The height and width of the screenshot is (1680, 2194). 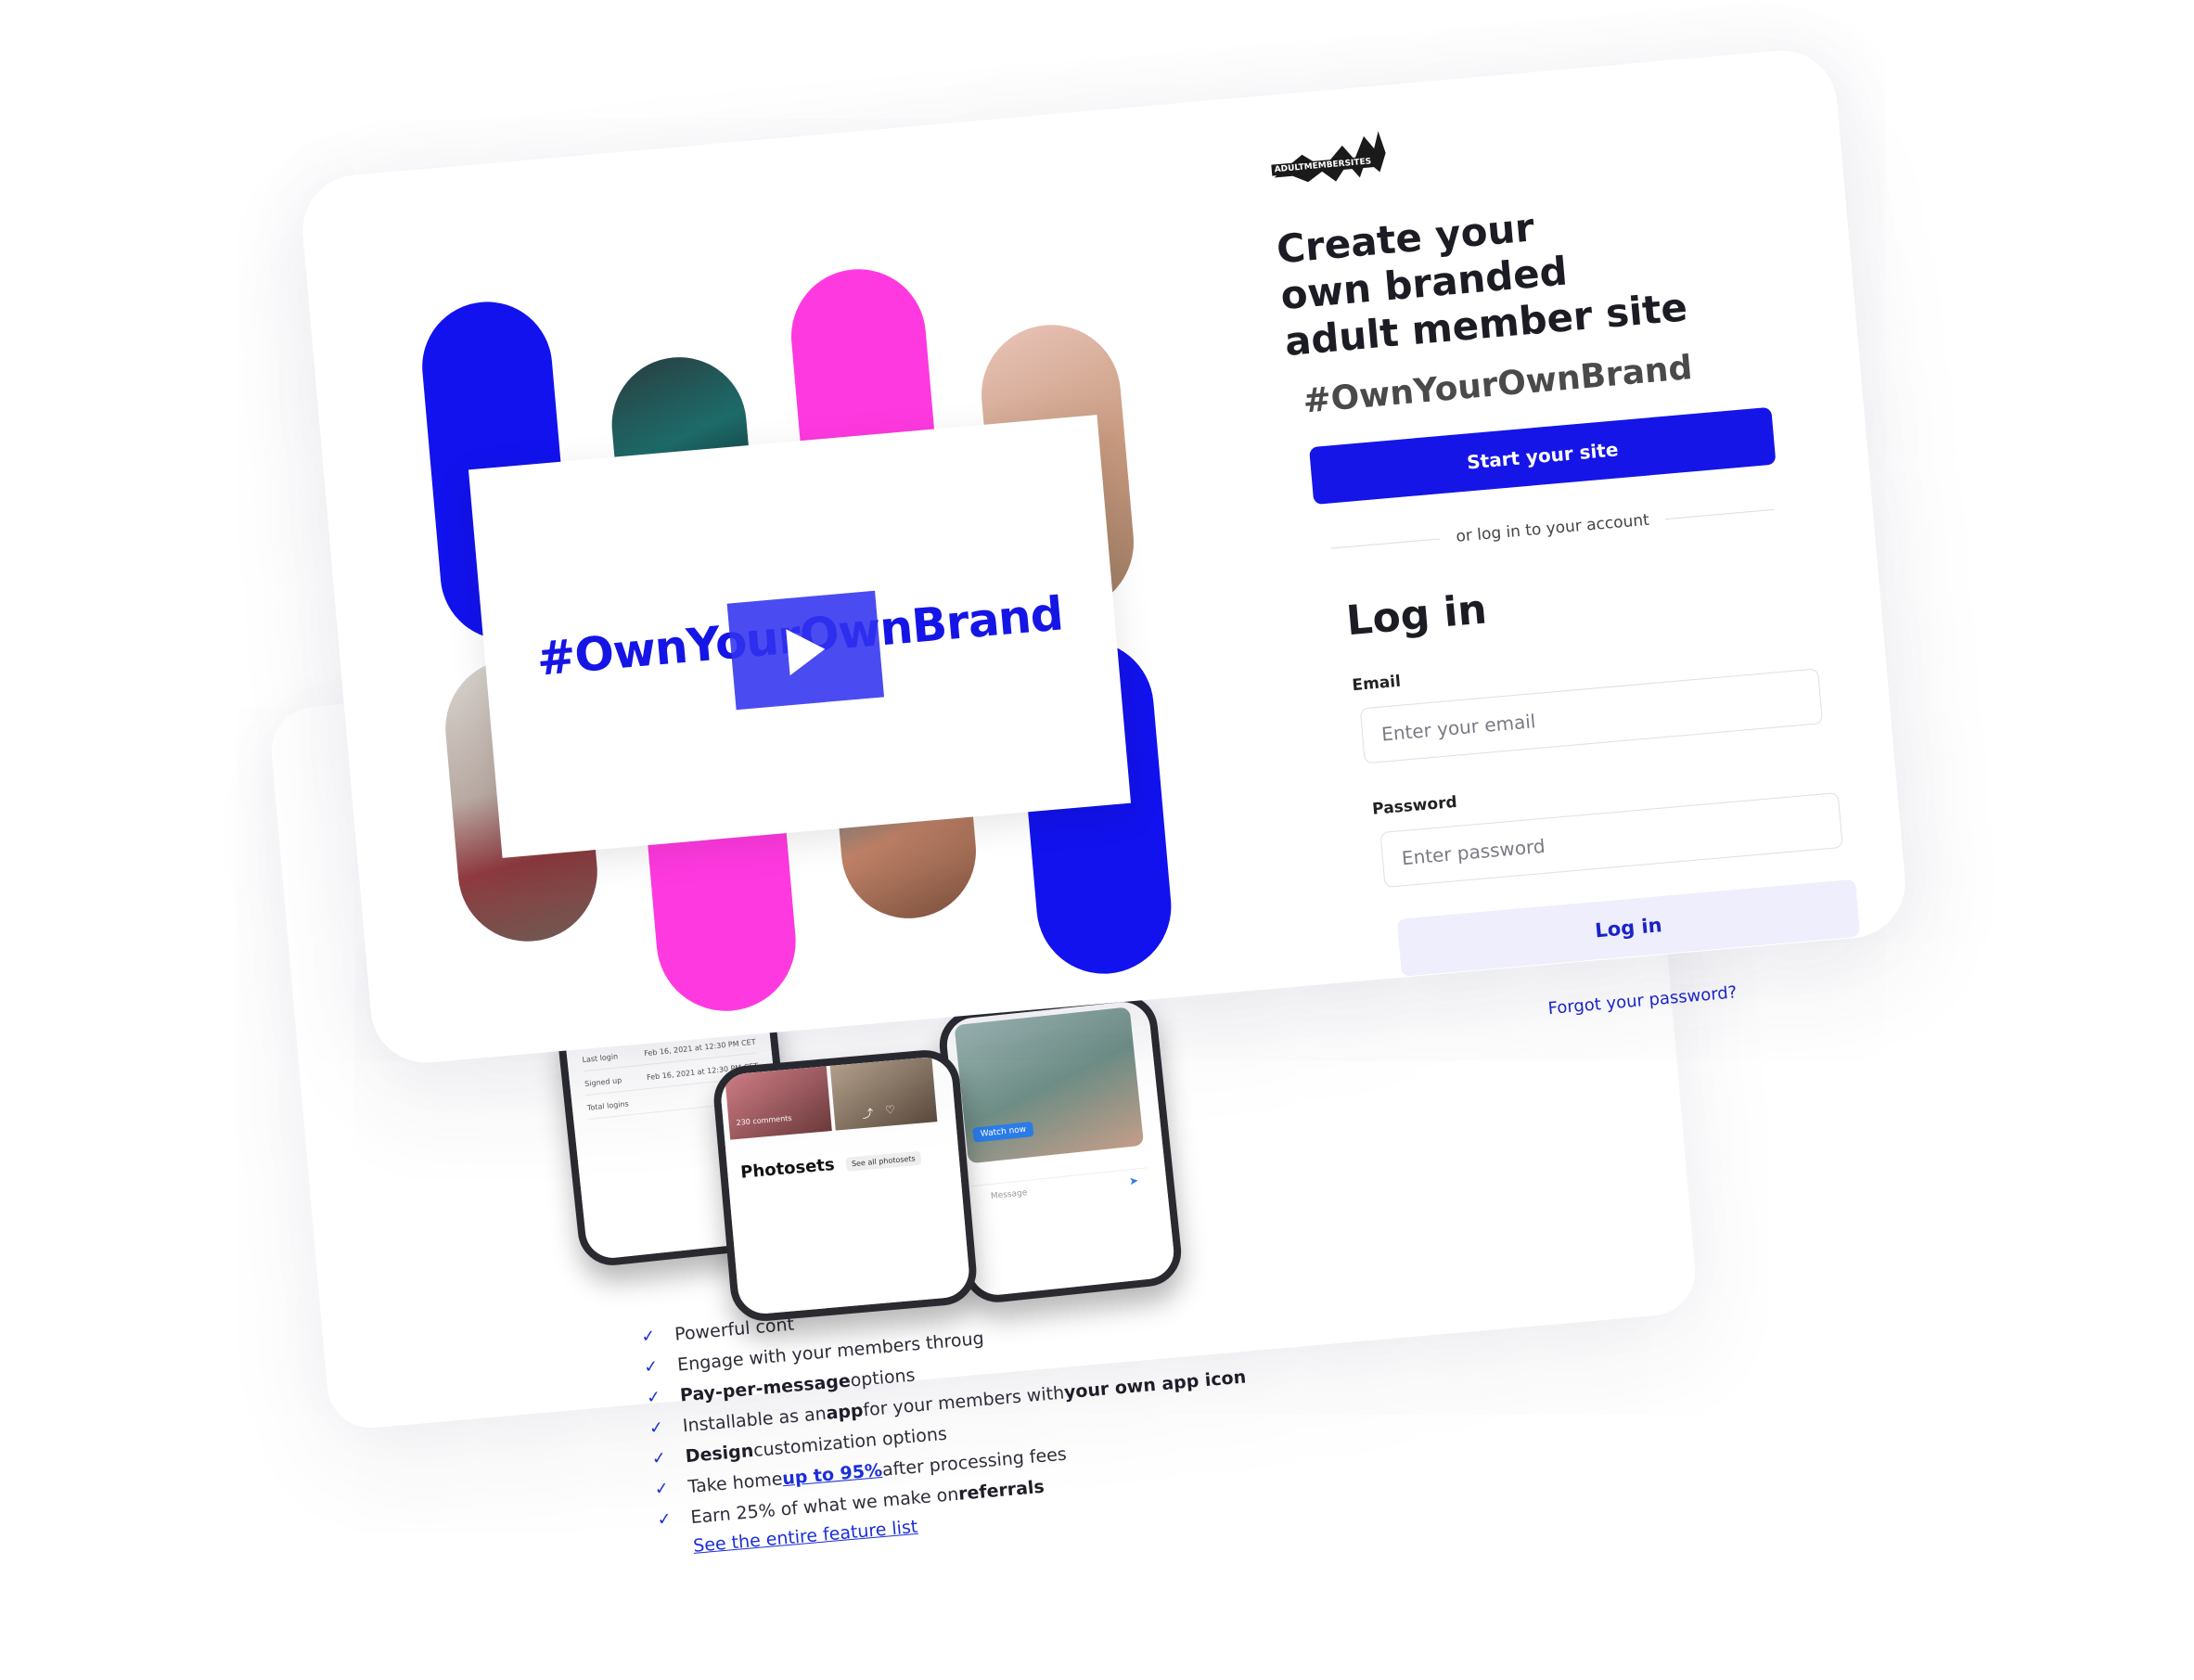 What do you see at coordinates (1498, 385) in the screenshot?
I see `hashtag: #OwnYourOwnBrand` at bounding box center [1498, 385].